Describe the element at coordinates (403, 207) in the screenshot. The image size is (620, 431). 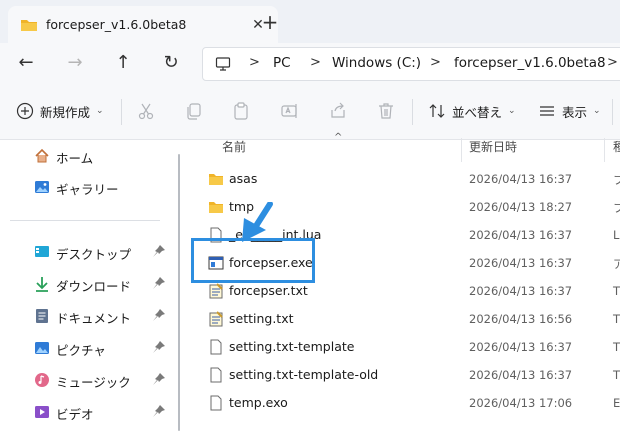
I see `list-item: tmp 2026/04/13 18:27 フ` at that location.